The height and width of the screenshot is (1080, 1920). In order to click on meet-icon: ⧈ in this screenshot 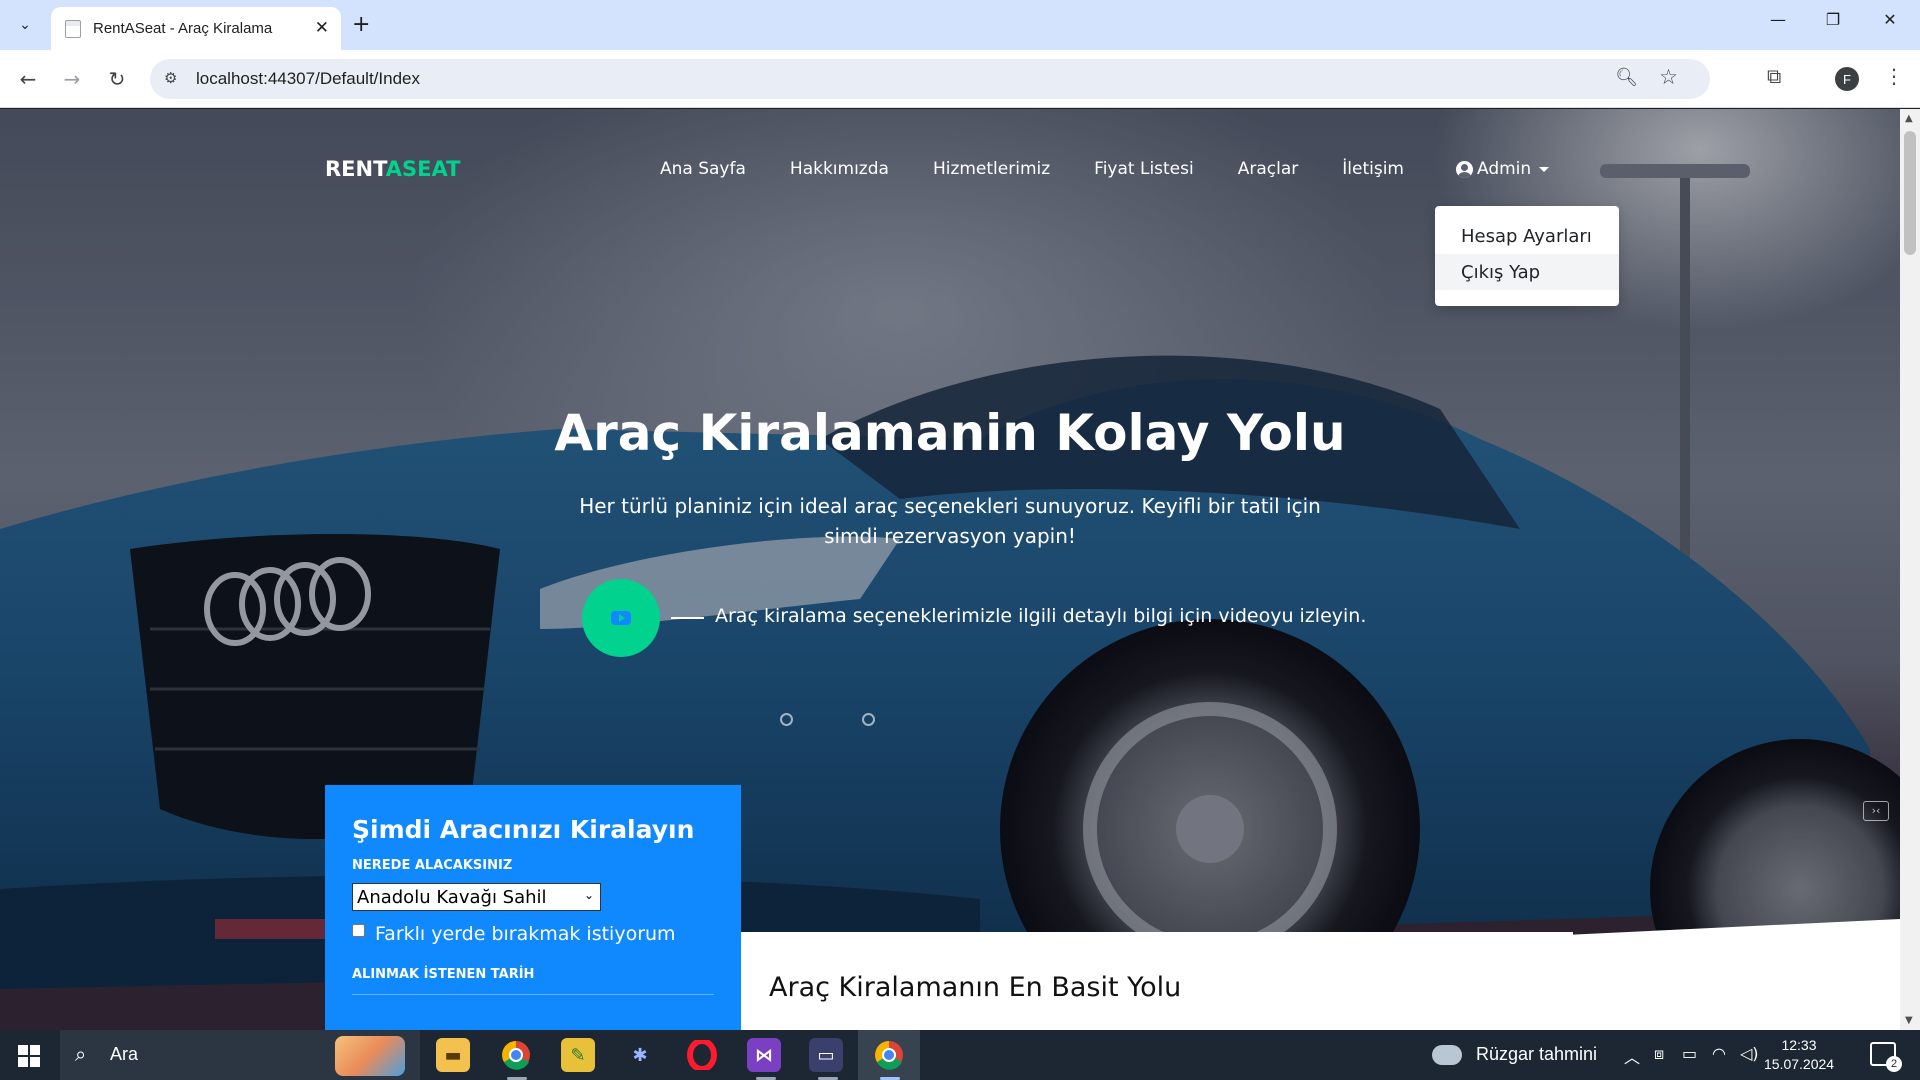, I will do `click(1659, 1054)`.